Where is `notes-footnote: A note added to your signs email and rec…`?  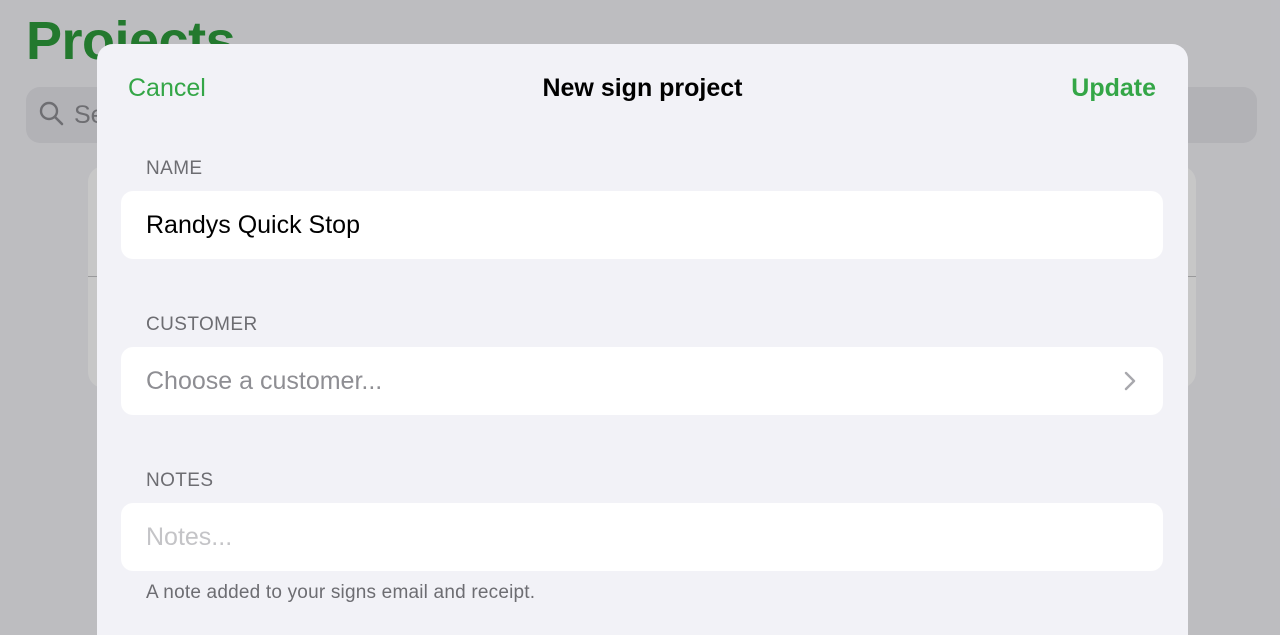 notes-footnote: A note added to your signs email and rec… is located at coordinates (341, 592).